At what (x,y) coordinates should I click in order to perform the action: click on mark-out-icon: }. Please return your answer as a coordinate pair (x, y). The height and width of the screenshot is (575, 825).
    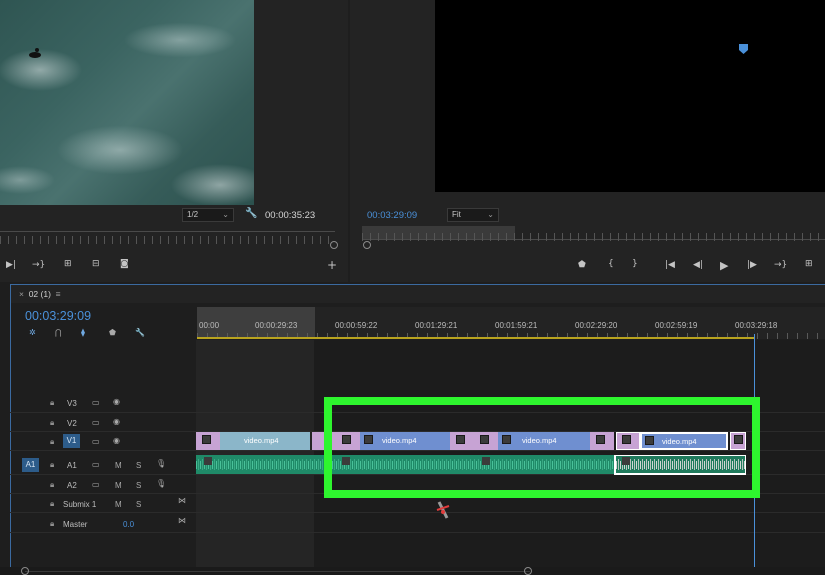
    Looking at the image, I should click on (635, 264).